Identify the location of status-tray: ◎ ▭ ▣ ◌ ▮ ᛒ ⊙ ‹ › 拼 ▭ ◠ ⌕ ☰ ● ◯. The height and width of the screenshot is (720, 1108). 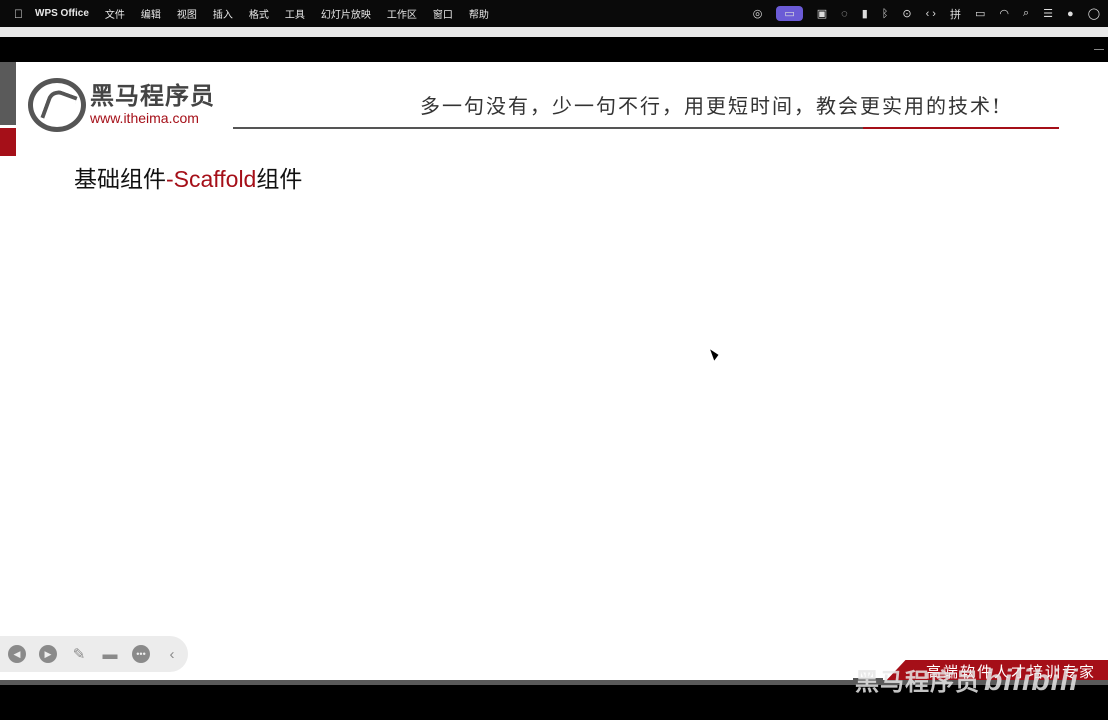
(926, 13).